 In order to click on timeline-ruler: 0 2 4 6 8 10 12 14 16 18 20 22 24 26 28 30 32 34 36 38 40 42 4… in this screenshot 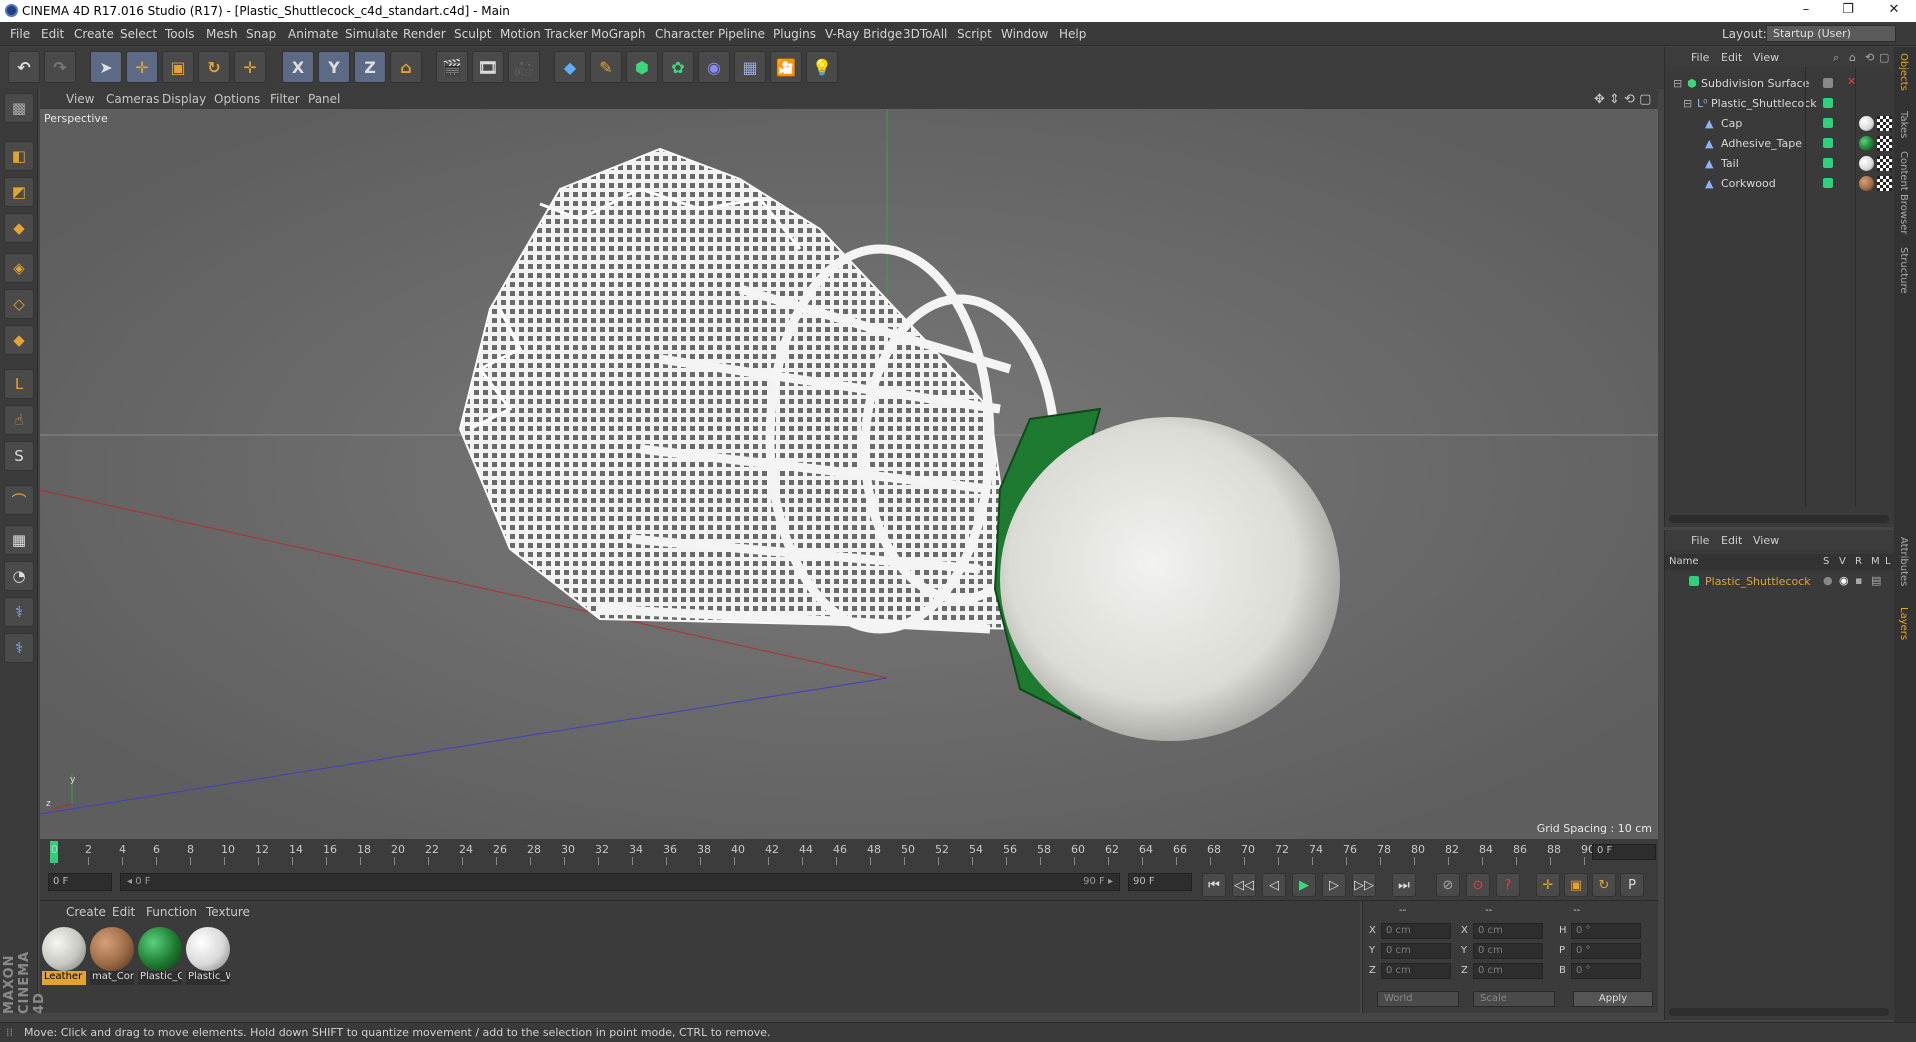, I will do `click(849, 853)`.